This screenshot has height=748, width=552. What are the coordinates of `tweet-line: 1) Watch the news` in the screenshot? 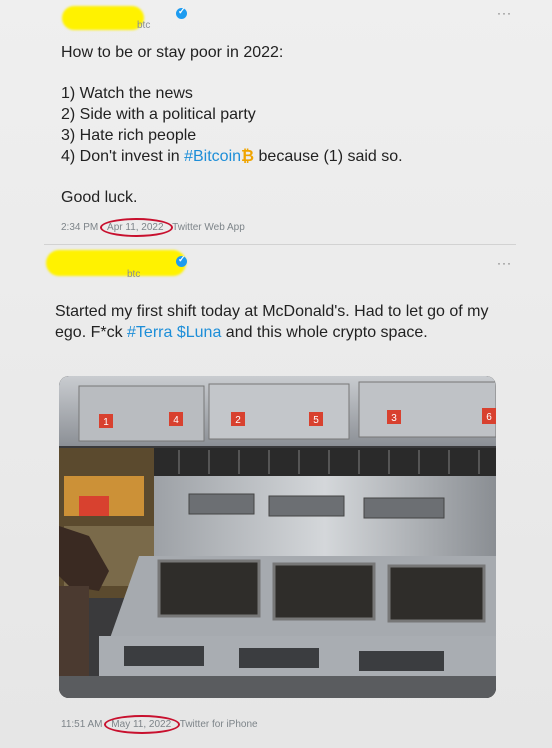 It's located at (127, 93).